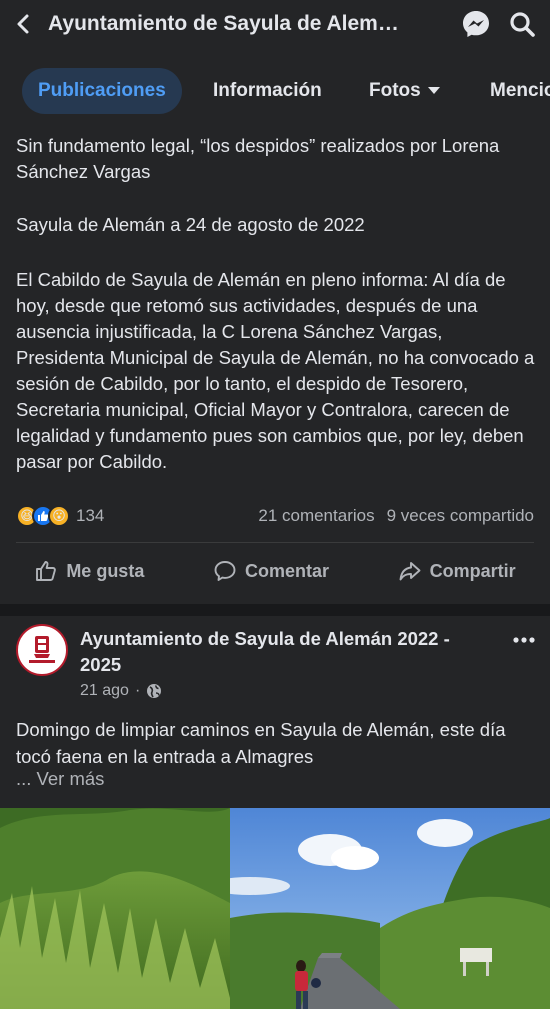  What do you see at coordinates (275, 610) in the screenshot?
I see `feed-separator` at bounding box center [275, 610].